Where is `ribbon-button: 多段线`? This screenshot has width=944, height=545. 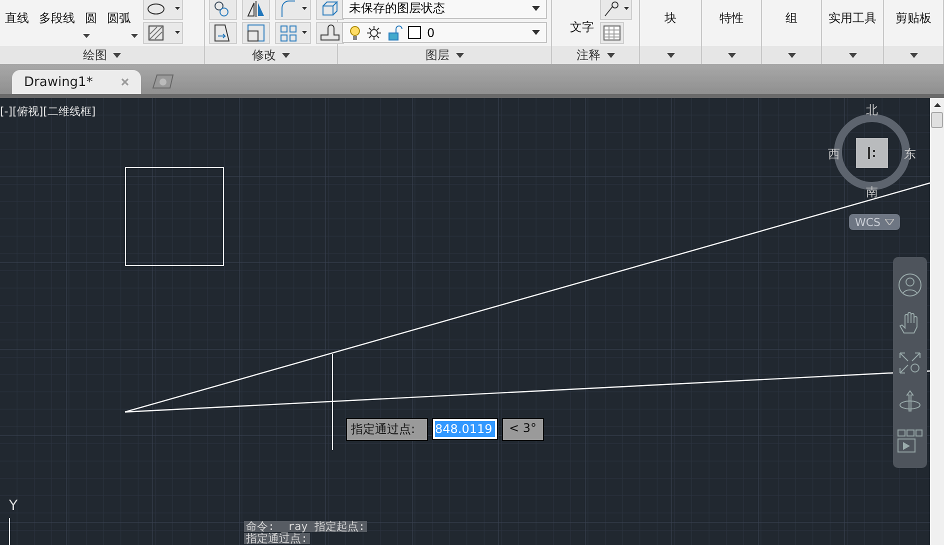 ribbon-button: 多段线 is located at coordinates (57, 15).